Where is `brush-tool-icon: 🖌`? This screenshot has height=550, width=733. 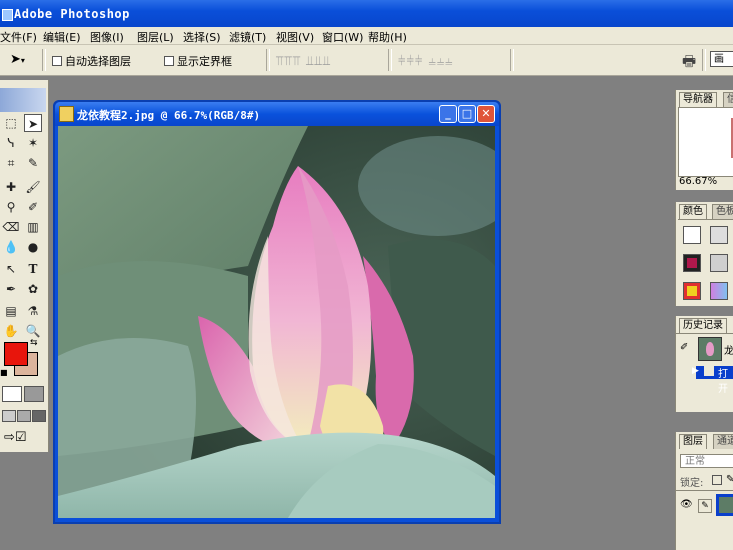
brush-tool-icon: 🖌 is located at coordinates (33, 187).